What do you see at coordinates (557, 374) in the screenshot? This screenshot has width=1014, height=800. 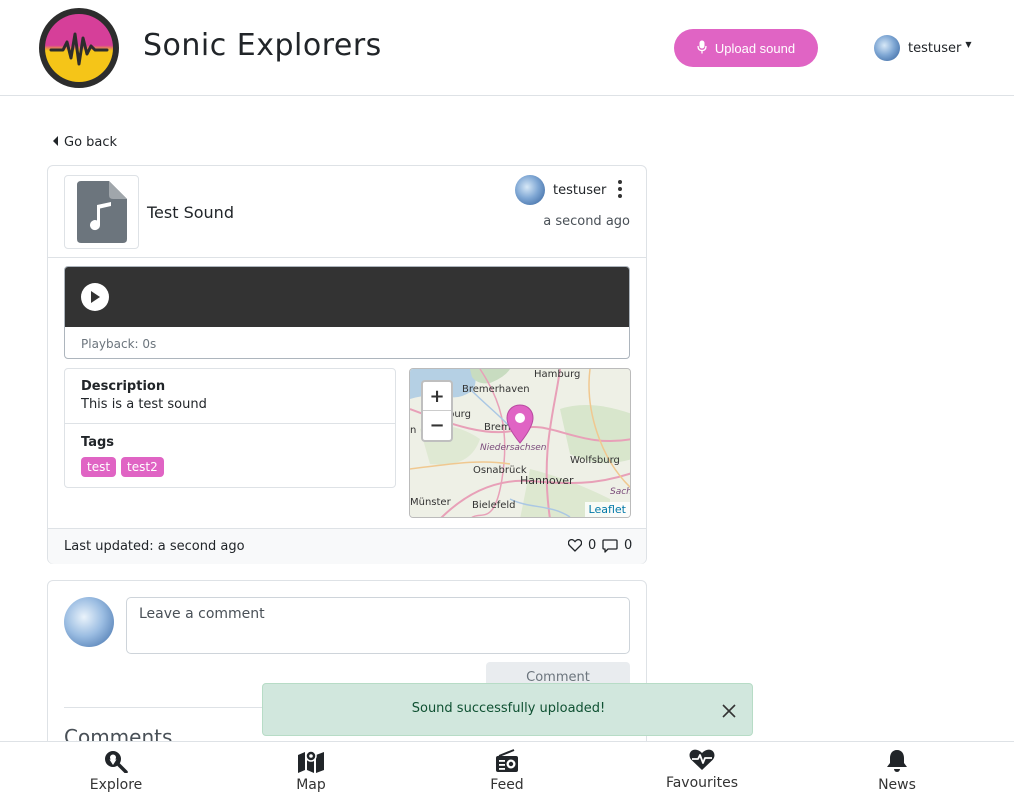 I see `map-label: Hamburg` at bounding box center [557, 374].